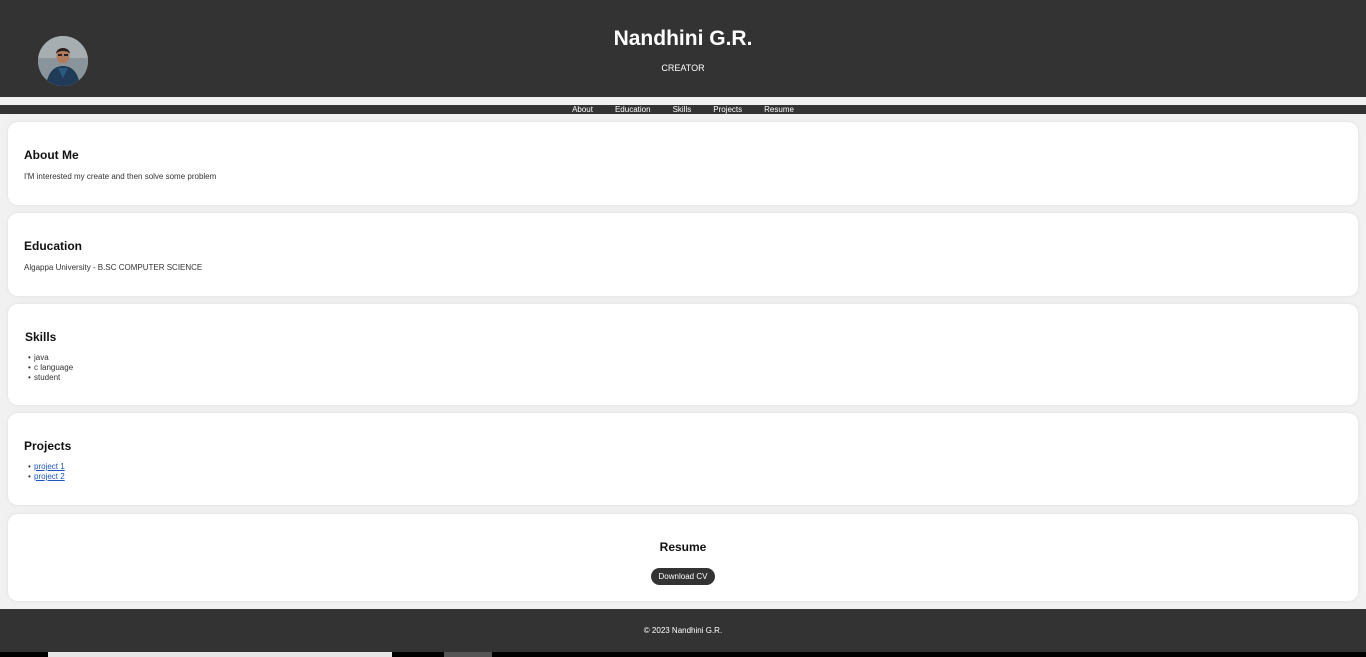 The image size is (1366, 657). Describe the element at coordinates (779, 109) in the screenshot. I see `nav-link-resume: Resume` at that location.